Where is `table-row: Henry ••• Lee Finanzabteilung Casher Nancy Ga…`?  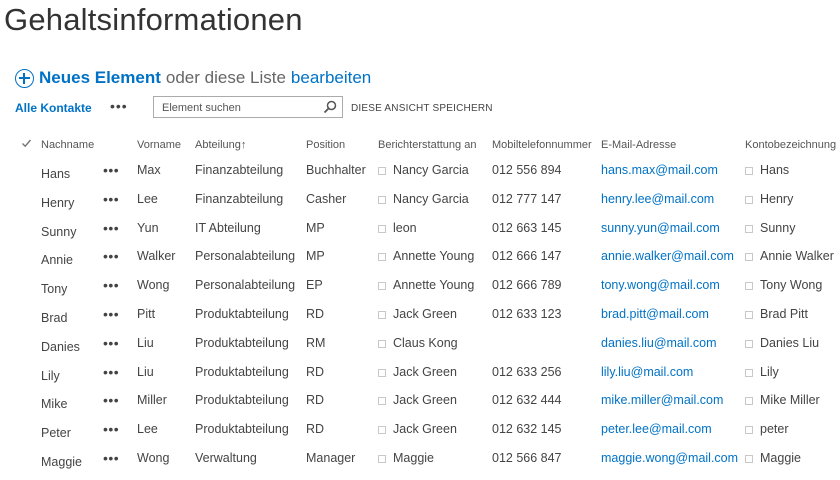 table-row: Henry ••• Lee Finanzabteilung Casher Nancy Ga… is located at coordinates (420, 206).